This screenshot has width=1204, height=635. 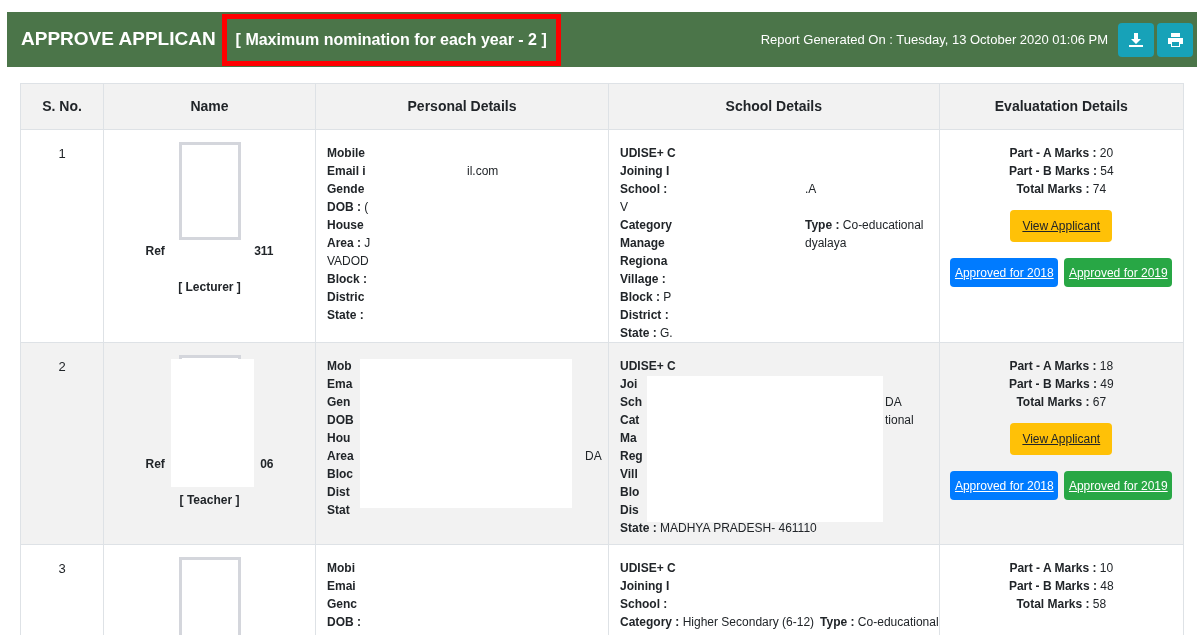 What do you see at coordinates (341, 568) in the screenshot?
I see `detail-text: Mobi` at bounding box center [341, 568].